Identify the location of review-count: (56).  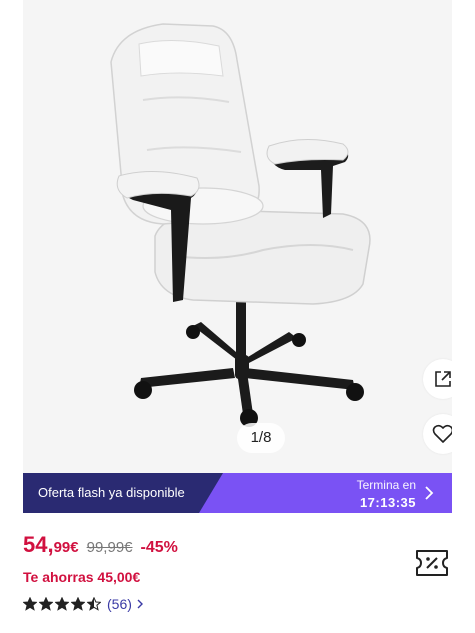
(119, 604).